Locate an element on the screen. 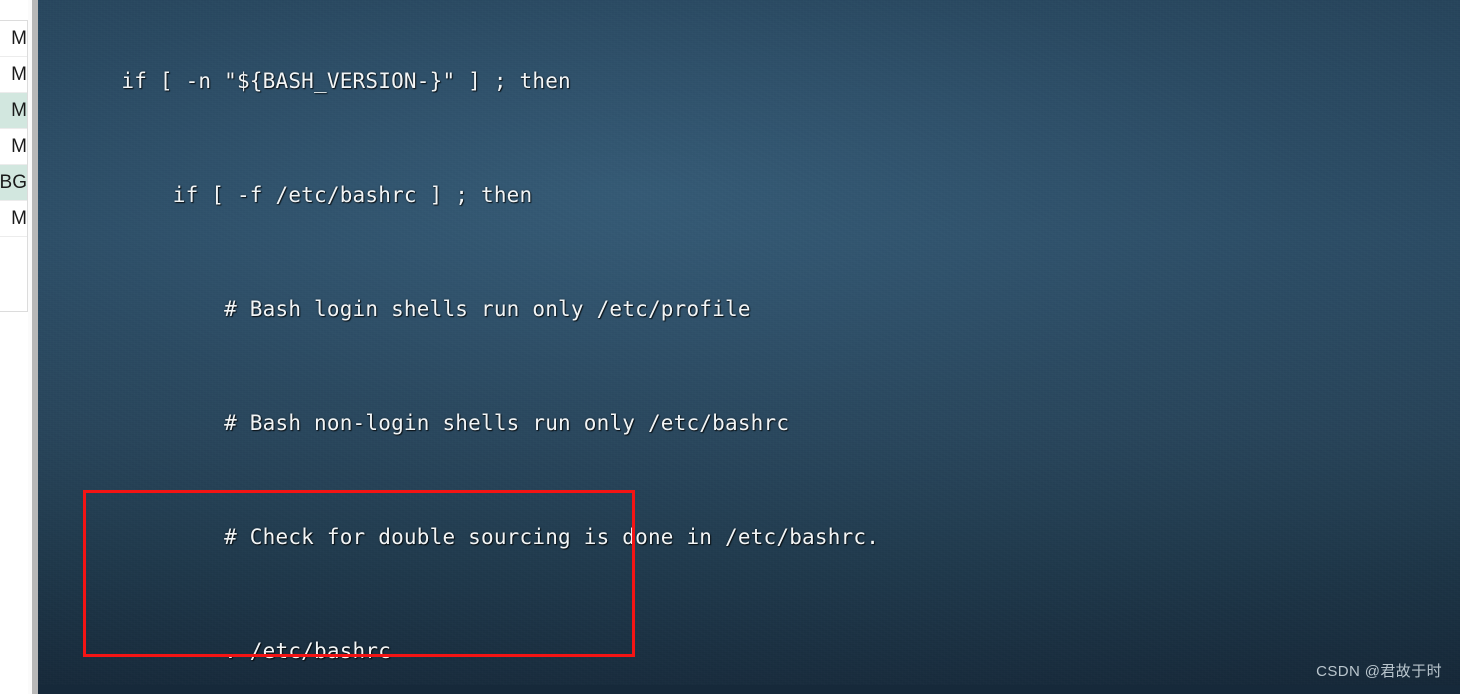  terminal-line: . /etc/bashrc is located at coordinates (231, 651).